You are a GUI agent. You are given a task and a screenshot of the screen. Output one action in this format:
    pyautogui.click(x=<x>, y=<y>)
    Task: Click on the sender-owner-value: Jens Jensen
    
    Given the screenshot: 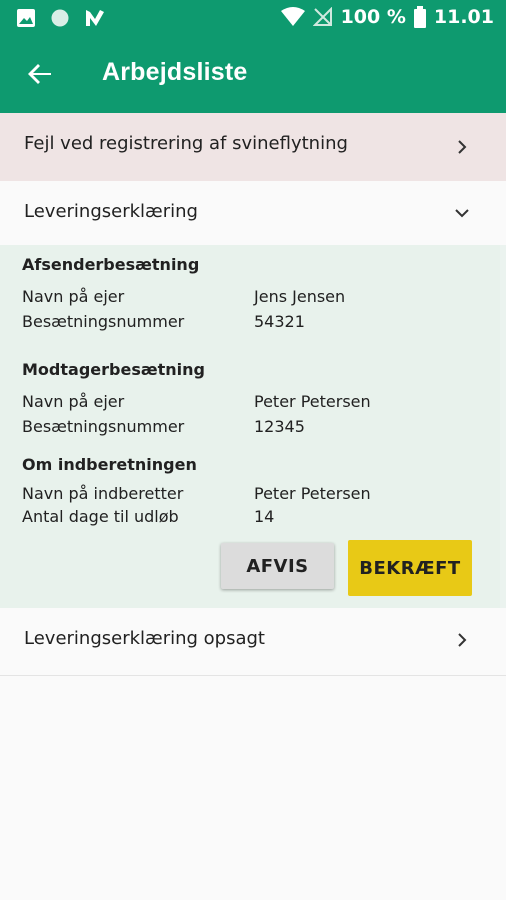 What is the action you would take?
    pyautogui.click(x=300, y=296)
    